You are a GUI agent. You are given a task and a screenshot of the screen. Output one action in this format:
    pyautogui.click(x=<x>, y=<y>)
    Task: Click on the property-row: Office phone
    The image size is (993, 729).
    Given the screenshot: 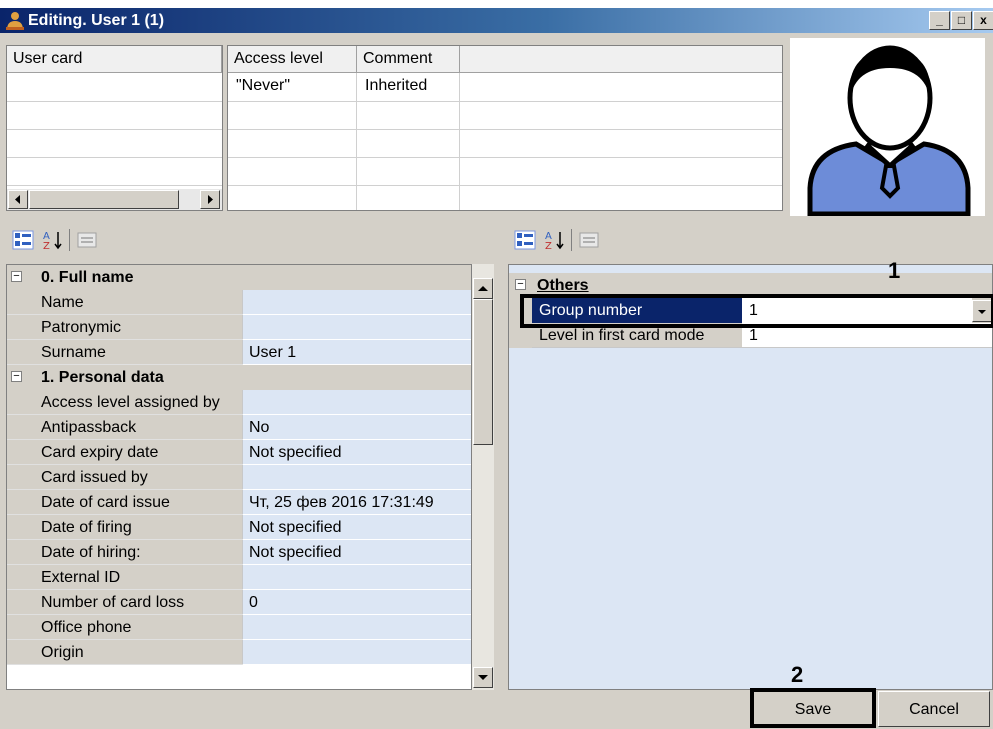 What is the action you would take?
    pyautogui.click(x=239, y=627)
    